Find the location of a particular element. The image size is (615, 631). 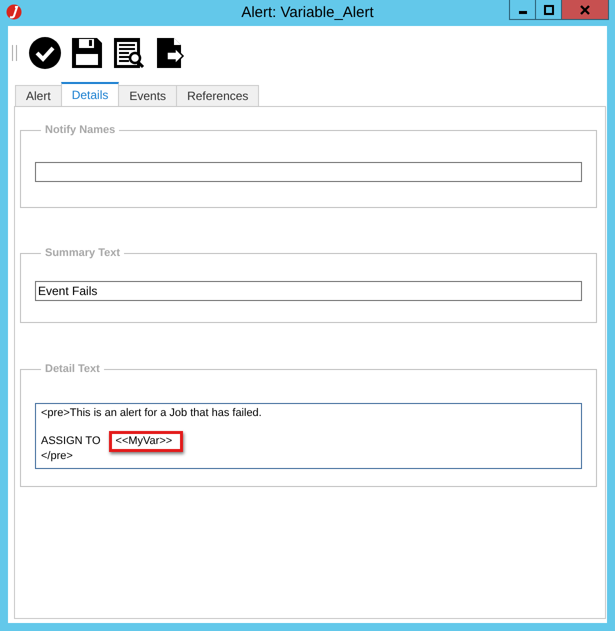

app-logo-icon is located at coordinates (14, 12).